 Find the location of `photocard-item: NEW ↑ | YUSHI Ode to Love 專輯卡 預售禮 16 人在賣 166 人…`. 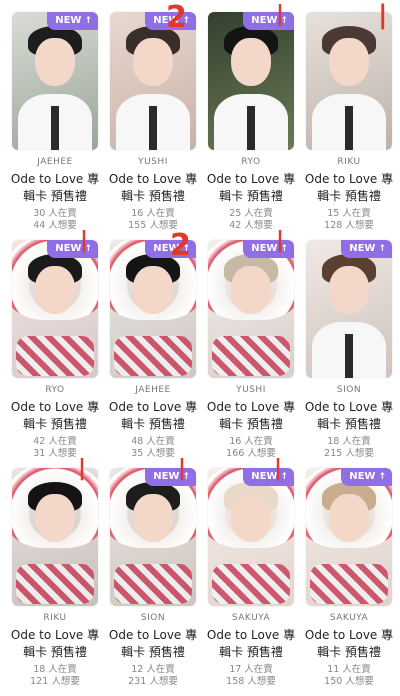

photocard-item: NEW ↑ | YUSHI Ode to Love 專輯卡 預售禮 16 人在賣 166 人… is located at coordinates (251, 348).